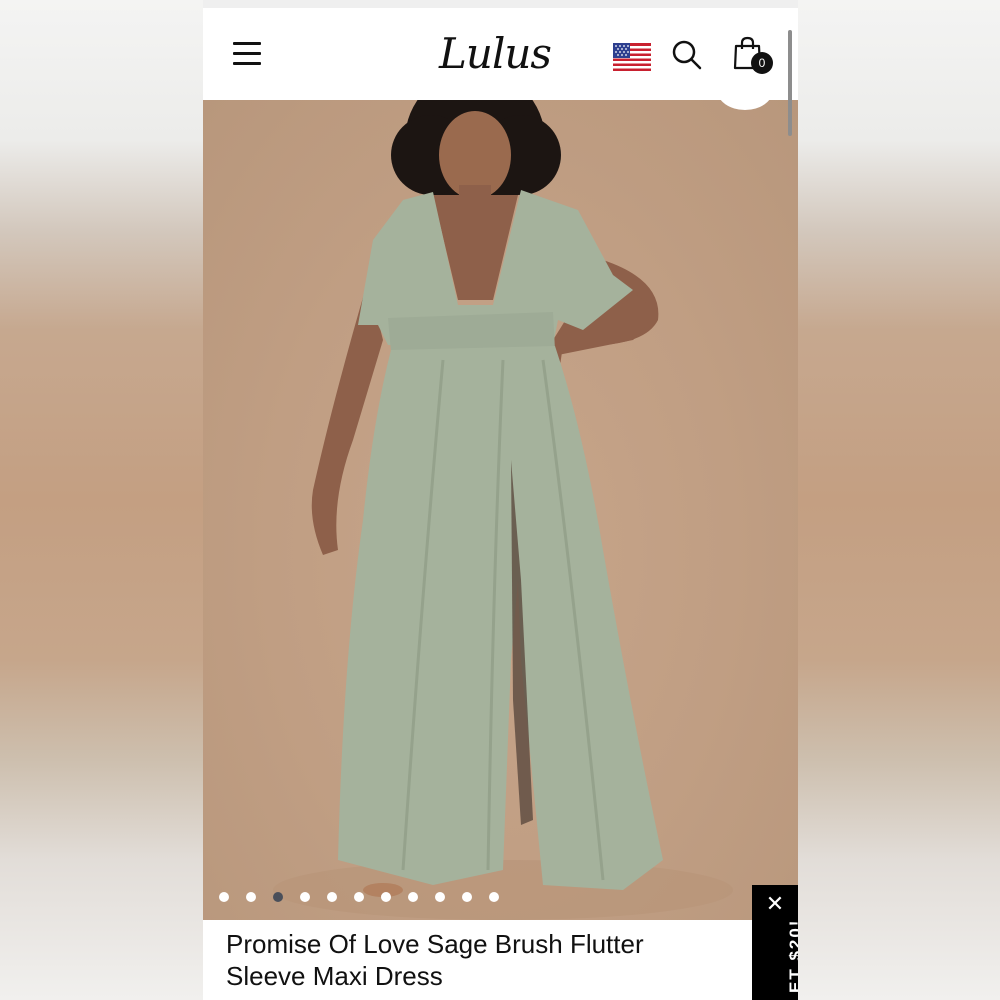 The image size is (1000, 1000). What do you see at coordinates (435, 944) in the screenshot?
I see `product-title-line-1: Promise Of Love Sage Brush Flutter` at bounding box center [435, 944].